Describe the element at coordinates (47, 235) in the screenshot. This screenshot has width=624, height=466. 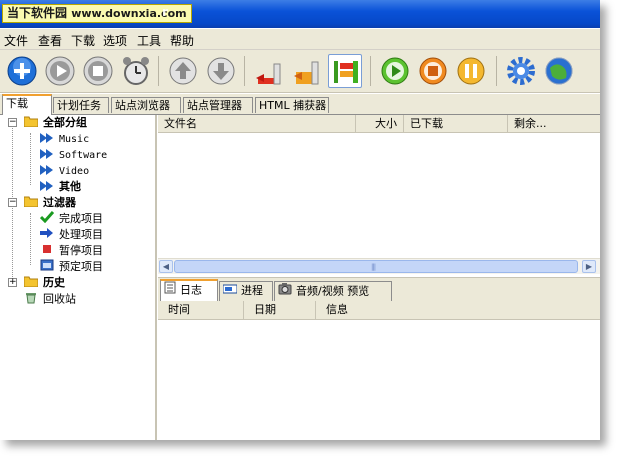
I see `arrow-right-icon` at that location.